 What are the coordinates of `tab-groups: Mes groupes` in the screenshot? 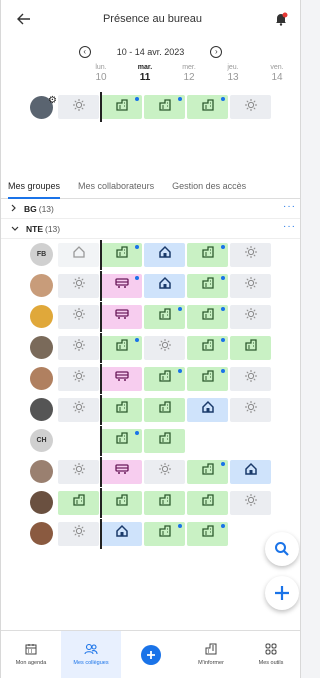 It's located at (34, 187).